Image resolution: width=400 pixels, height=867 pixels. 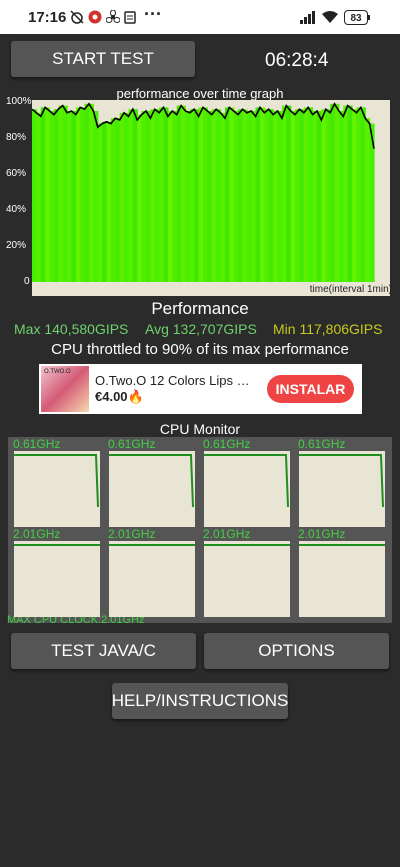 I want to click on status-bar: 17:16 ··· 83, so click(x=200, y=17).